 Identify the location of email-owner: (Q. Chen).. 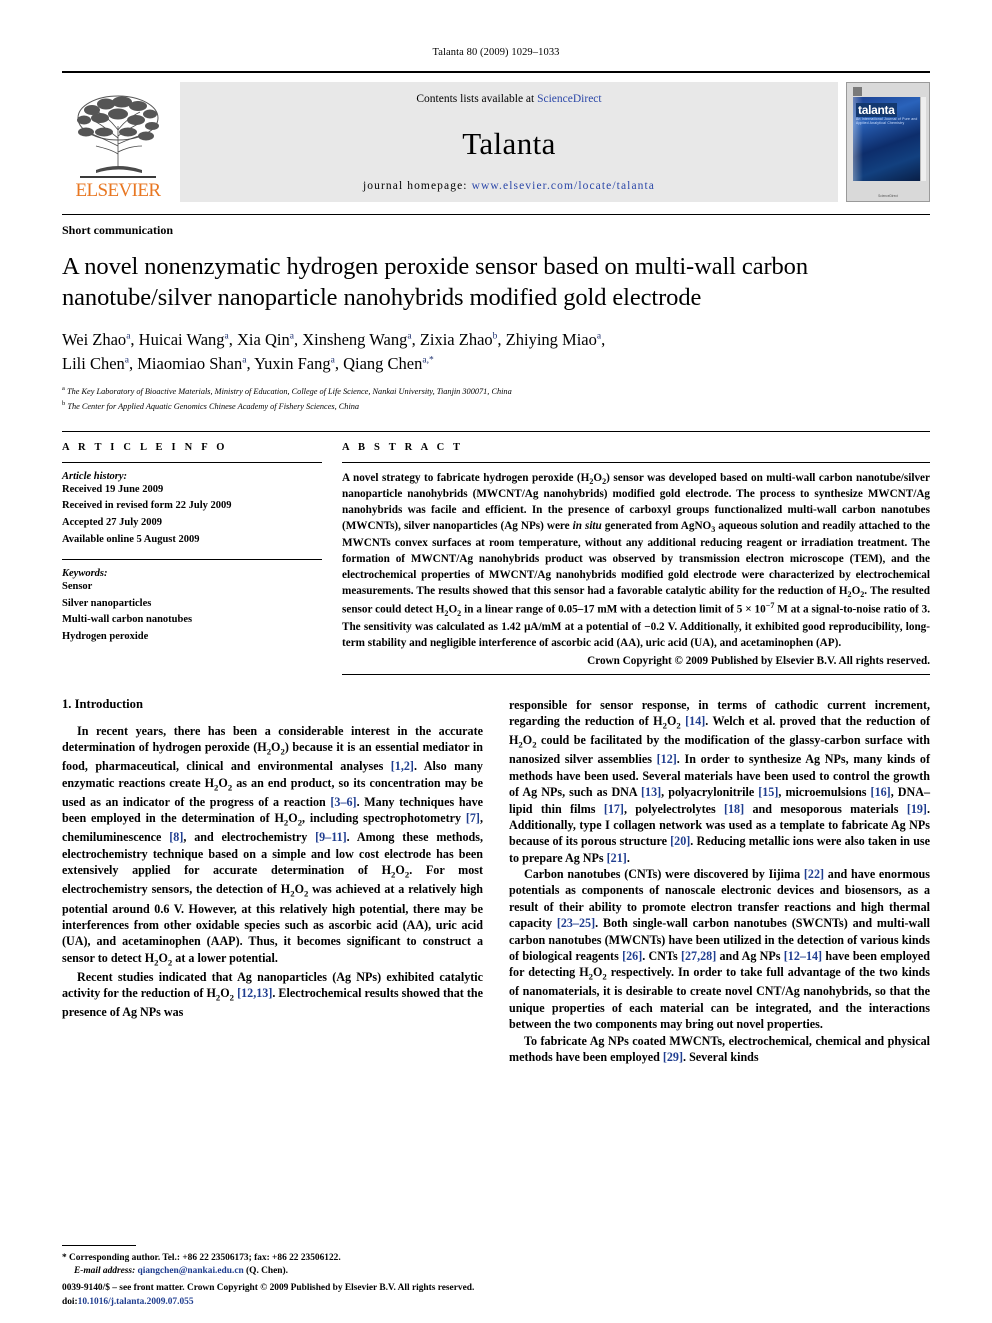
(265, 1271).